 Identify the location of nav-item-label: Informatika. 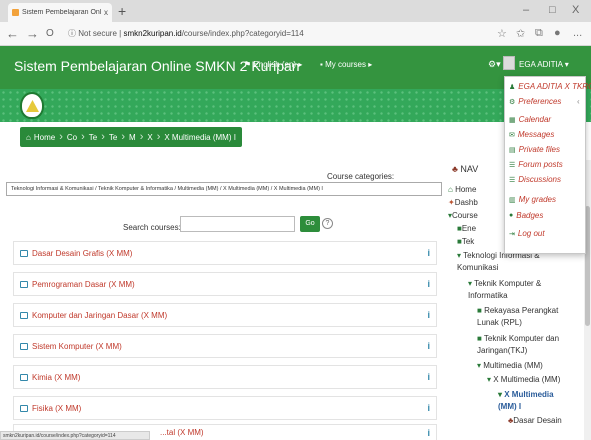
(488, 295).